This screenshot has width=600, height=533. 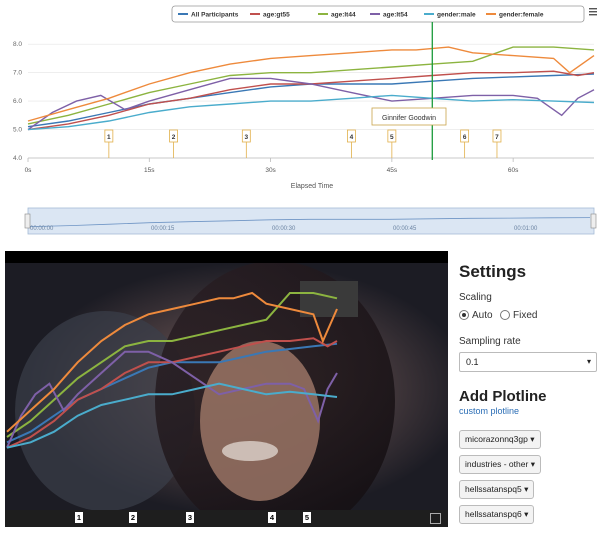 I want to click on scene-marker-label: 4, so click(x=352, y=137).